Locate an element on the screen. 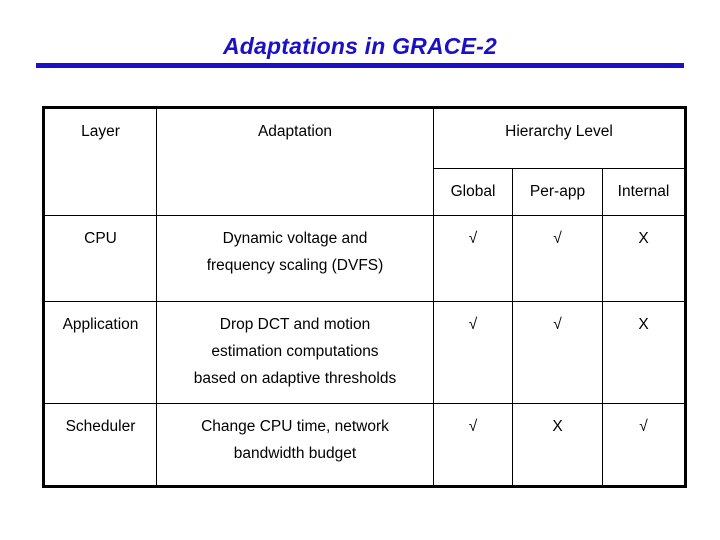 The image size is (720, 540). header-cell-global: Global is located at coordinates (473, 192).